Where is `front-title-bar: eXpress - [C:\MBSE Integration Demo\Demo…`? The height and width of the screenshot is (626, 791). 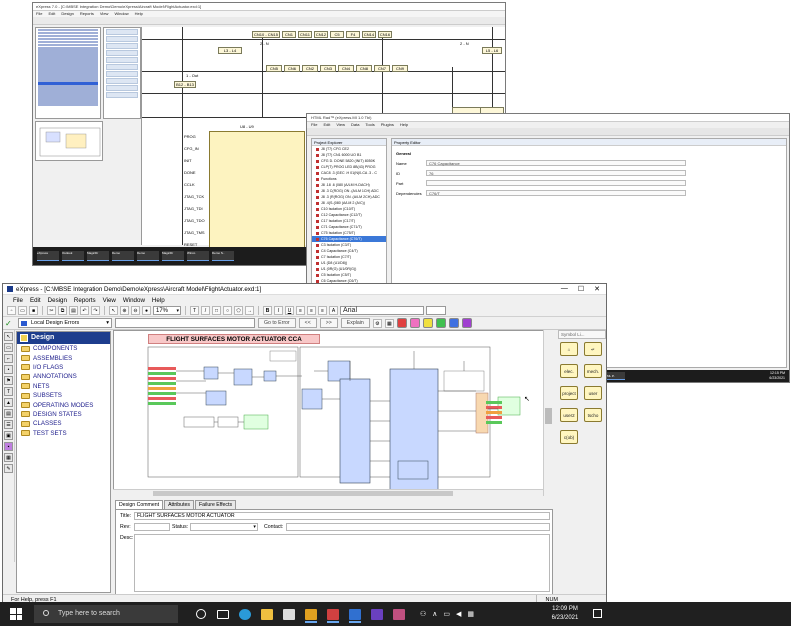 front-title-bar: eXpress - [C:\MBSE Integration Demo\Demo… is located at coordinates (304, 289).